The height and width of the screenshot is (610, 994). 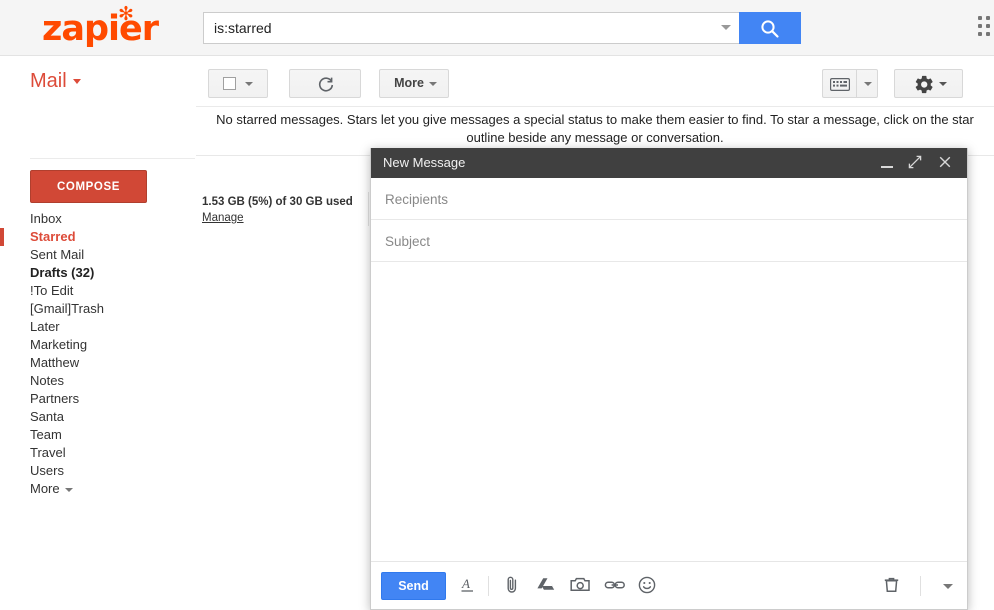 I want to click on search-icon, so click(x=770, y=29).